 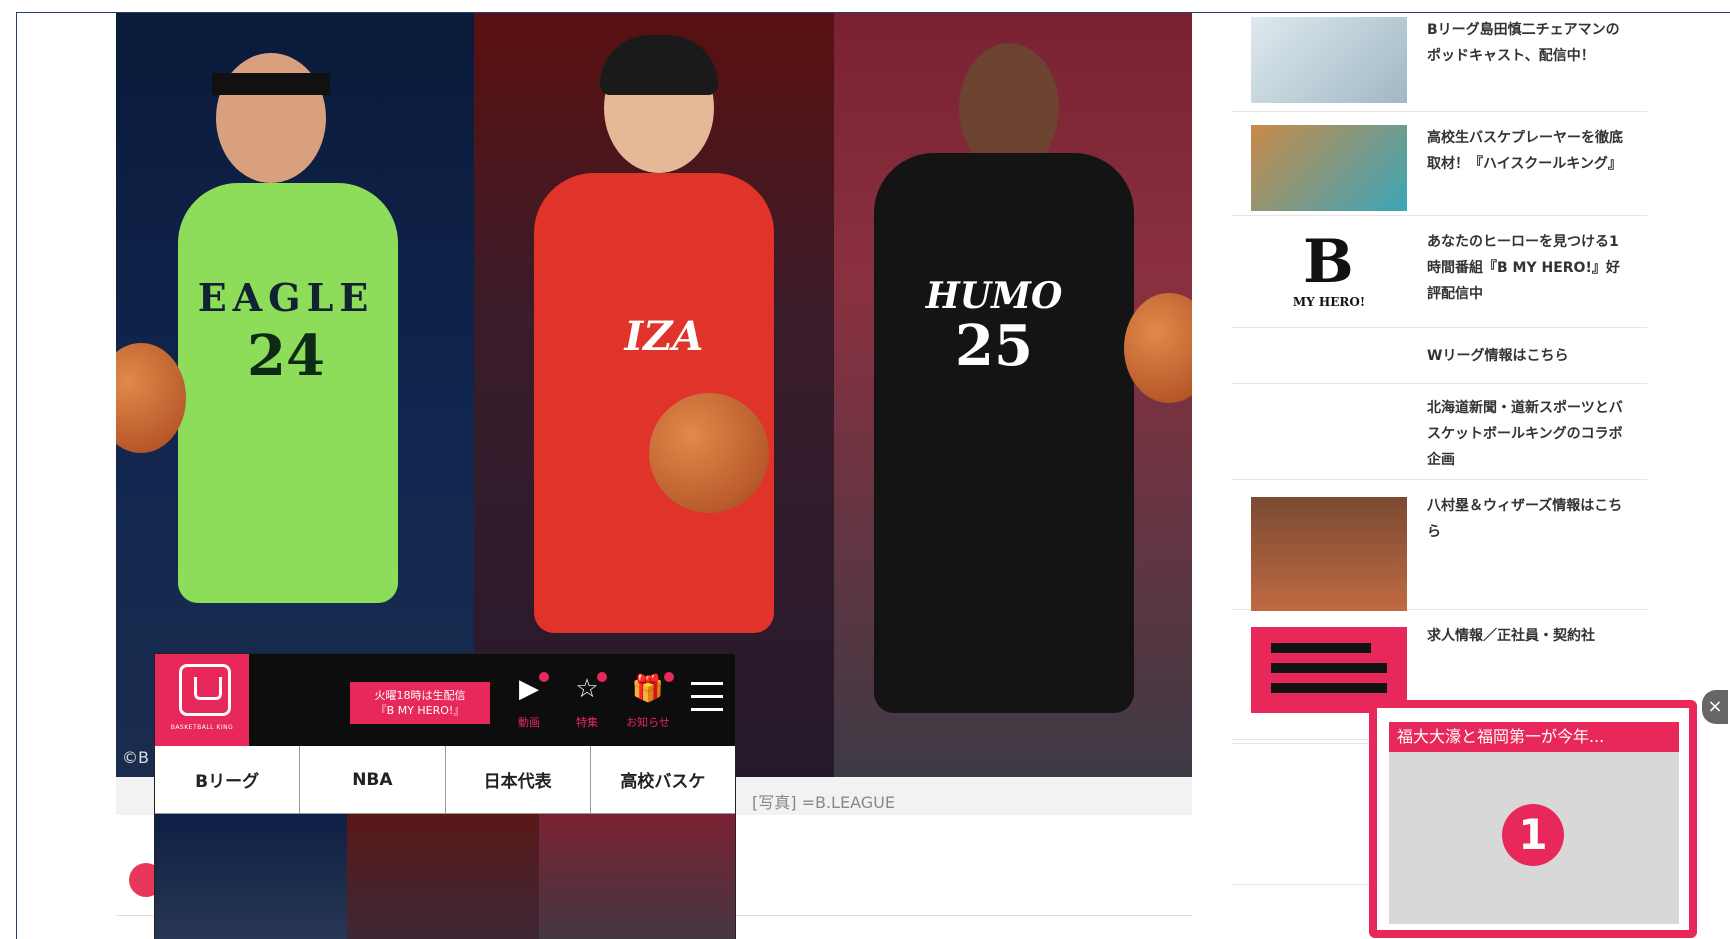 What do you see at coordinates (994, 296) in the screenshot?
I see `jersey-text: HUMO` at bounding box center [994, 296].